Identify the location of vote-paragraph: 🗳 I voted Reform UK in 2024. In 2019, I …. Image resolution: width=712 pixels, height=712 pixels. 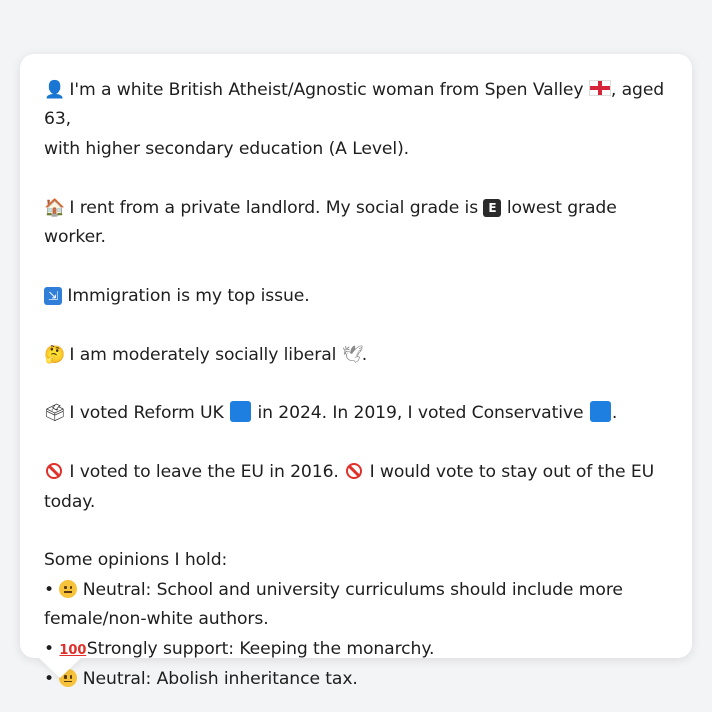
(356, 413).